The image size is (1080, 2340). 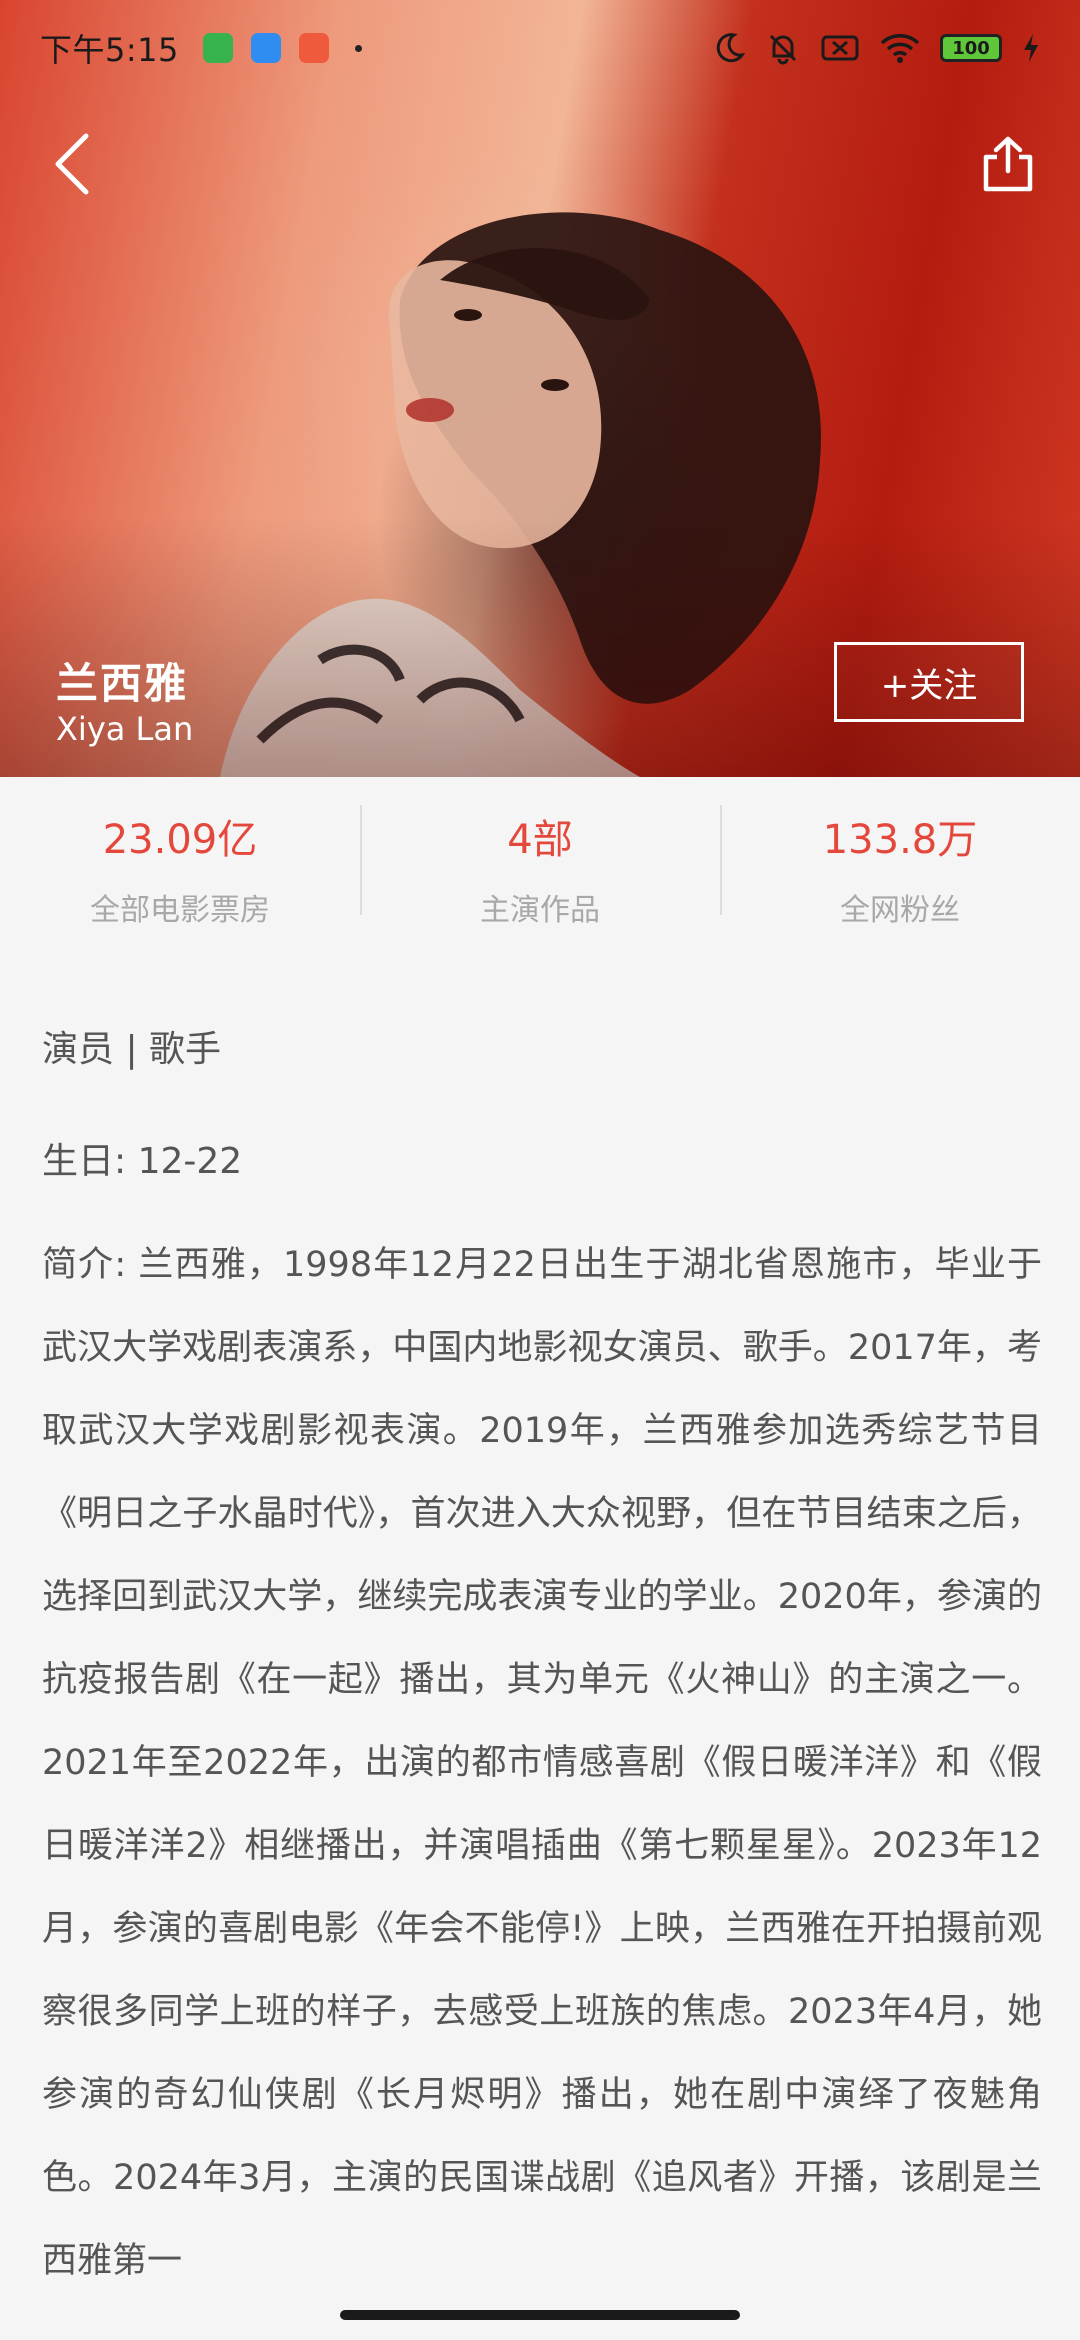 I want to click on shopping-app-icon, so click(x=313, y=48).